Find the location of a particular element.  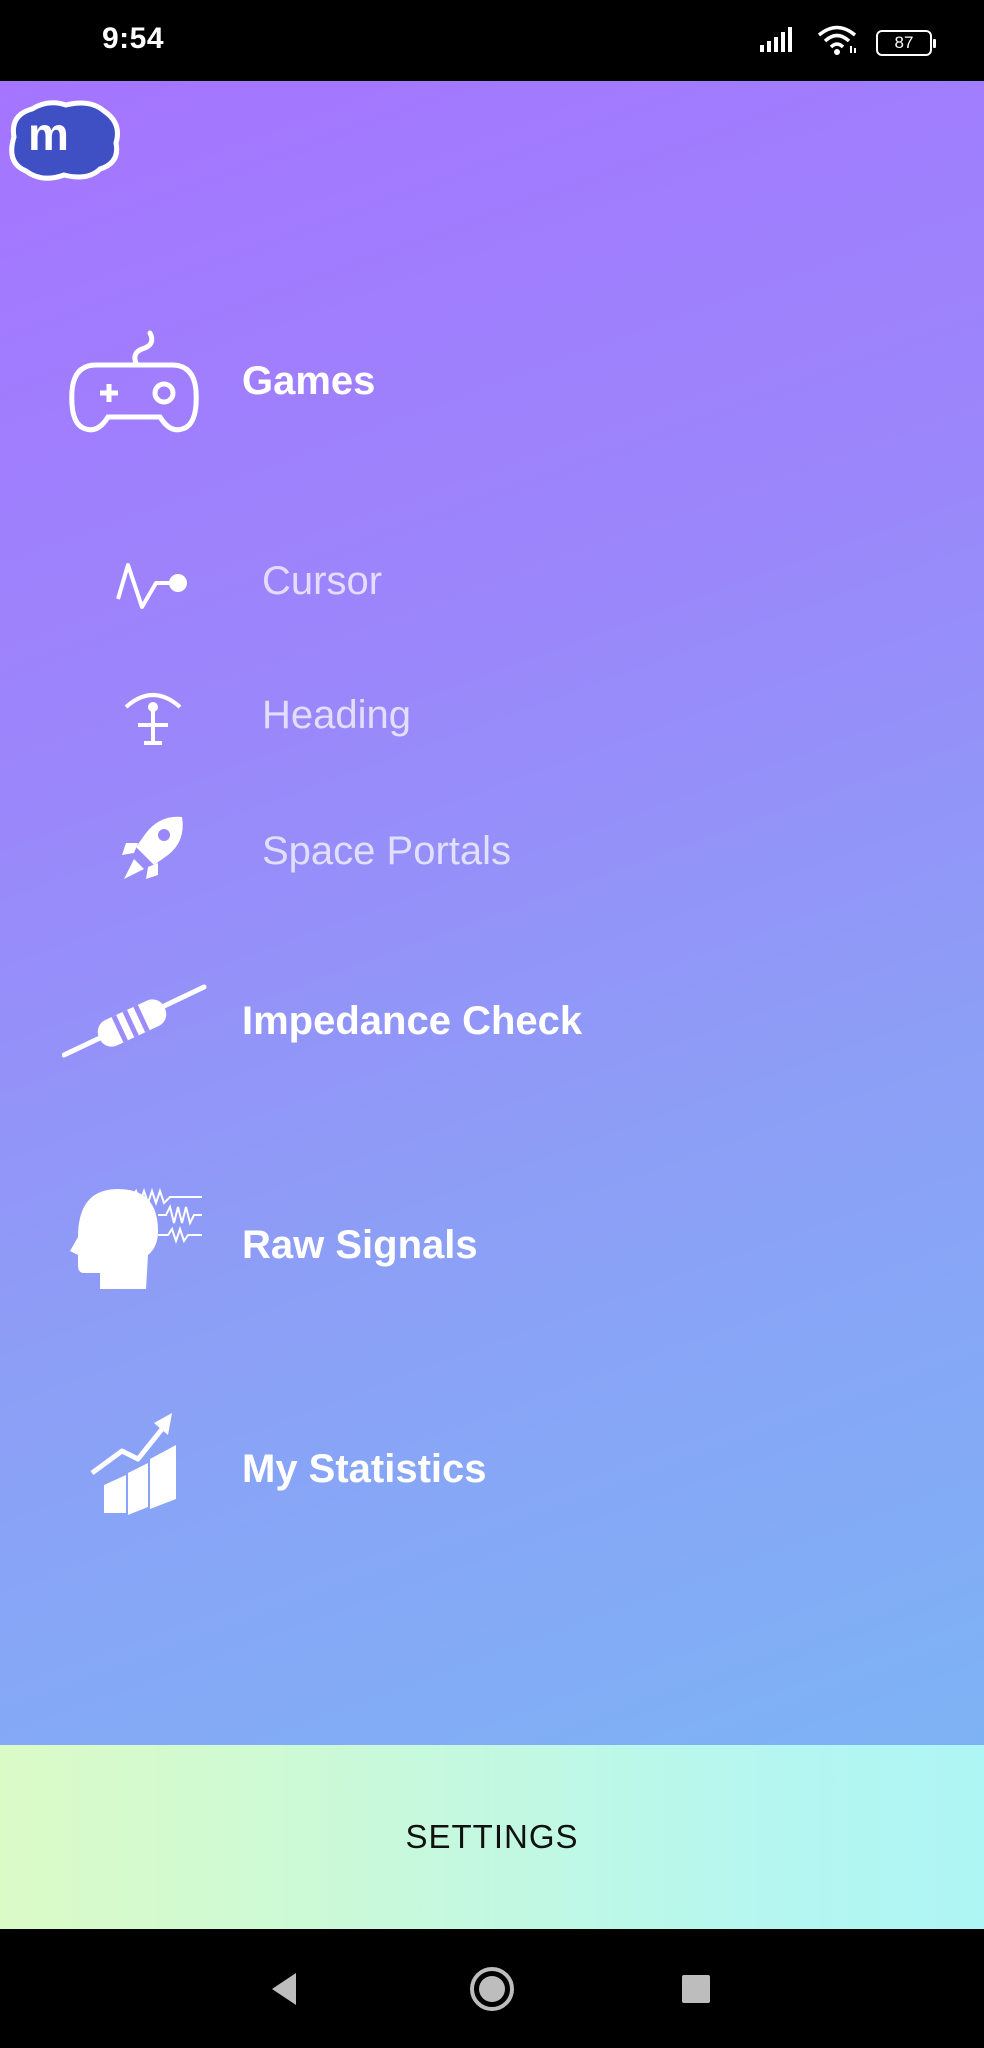

resistor-icon is located at coordinates (135, 1016).